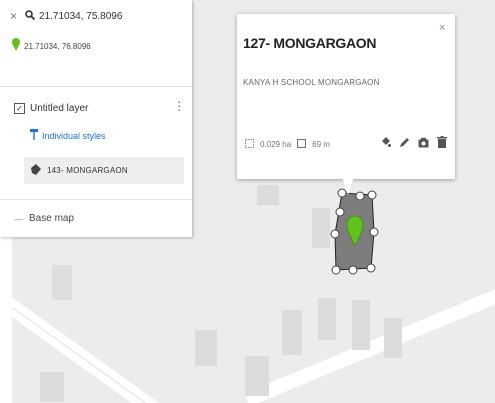 The width and height of the screenshot is (495, 403). What do you see at coordinates (74, 136) in the screenshot?
I see `individual-styles-link: Individual styles` at bounding box center [74, 136].